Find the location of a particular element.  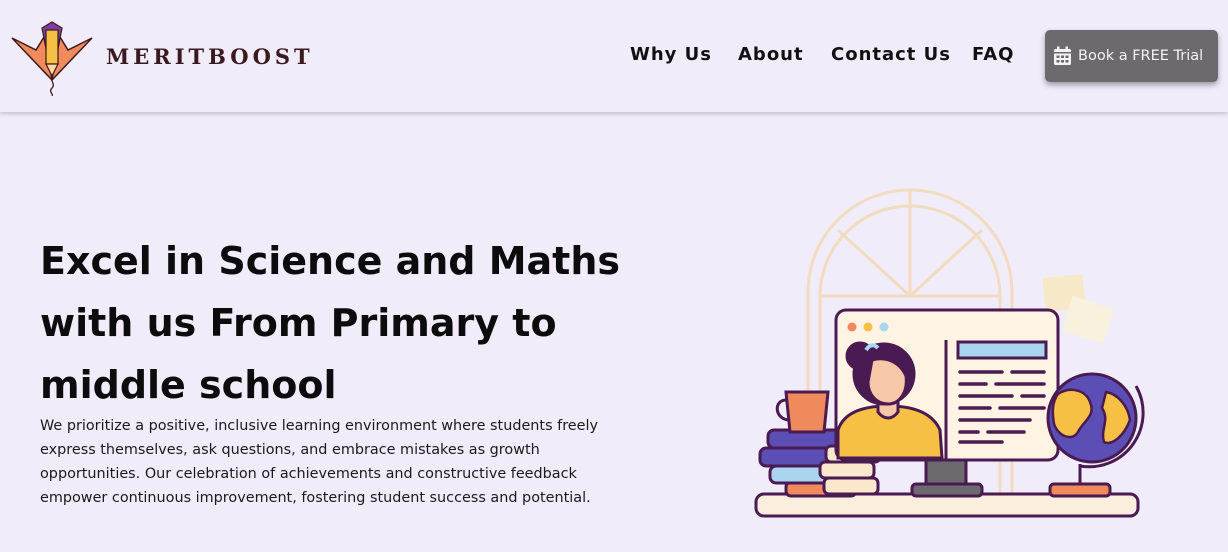

logo-icon is located at coordinates (52, 58).